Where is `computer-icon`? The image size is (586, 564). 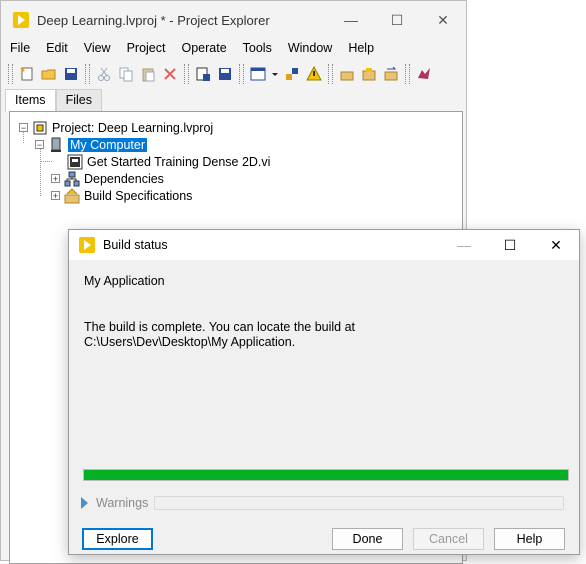
computer-icon is located at coordinates (56, 144).